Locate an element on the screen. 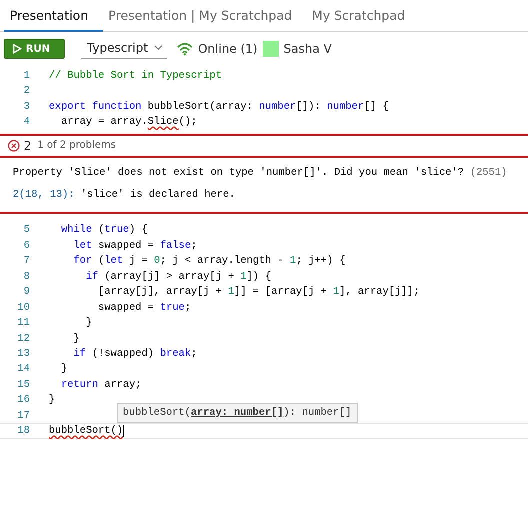 The height and width of the screenshot is (528, 528). line-number: 10 is located at coordinates (23, 308).